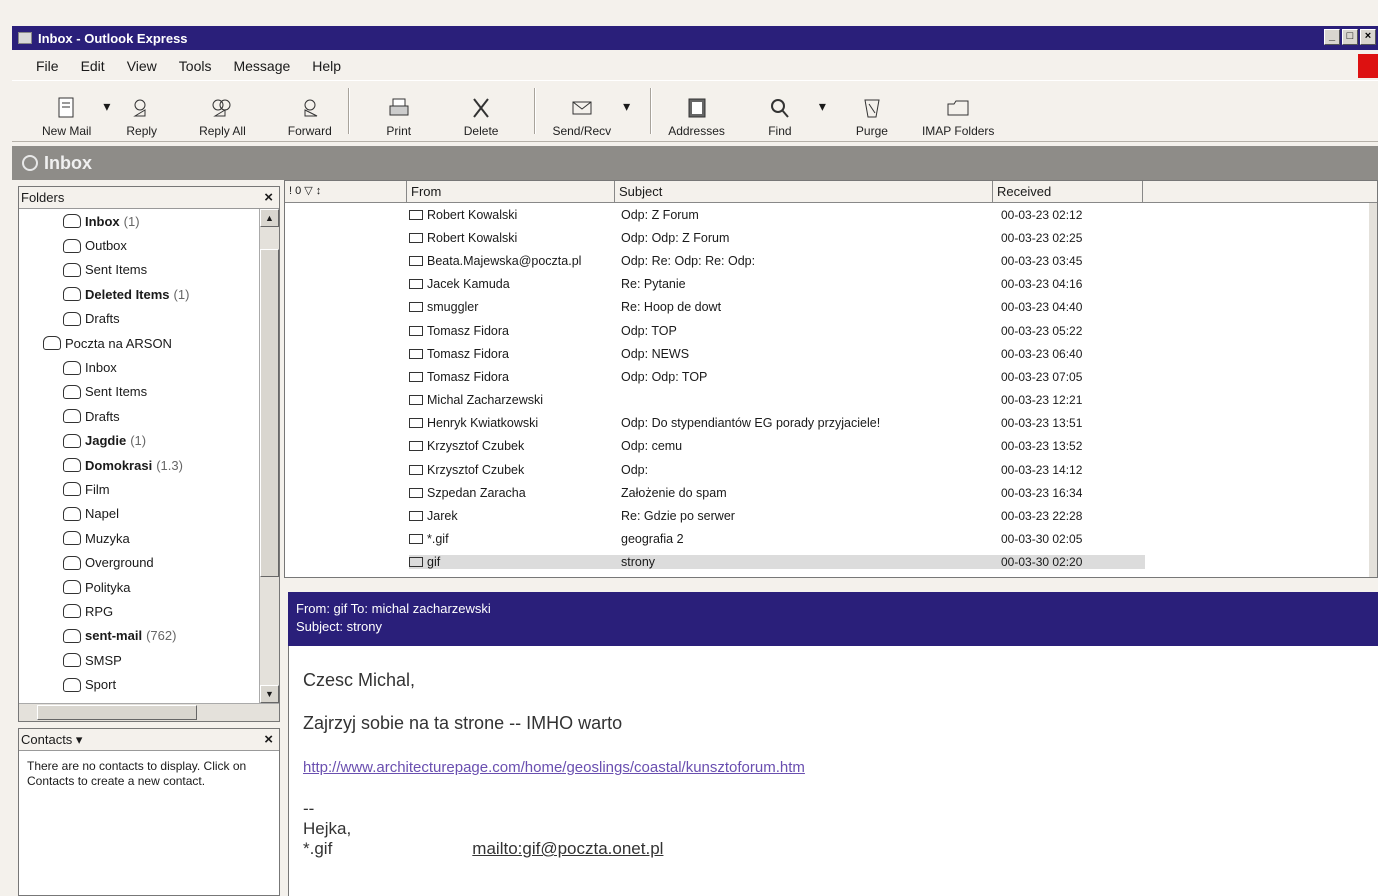  Describe the element at coordinates (513, 562) in the screenshot. I see `message-from-cell: gif` at that location.